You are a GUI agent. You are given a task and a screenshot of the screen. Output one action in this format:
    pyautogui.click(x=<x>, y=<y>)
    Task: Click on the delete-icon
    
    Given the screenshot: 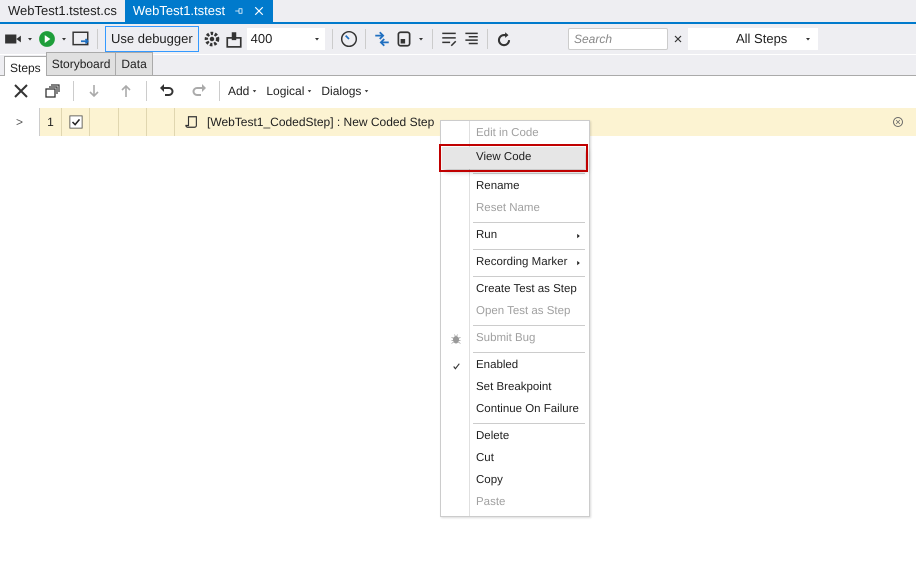 What is the action you would take?
    pyautogui.click(x=21, y=91)
    